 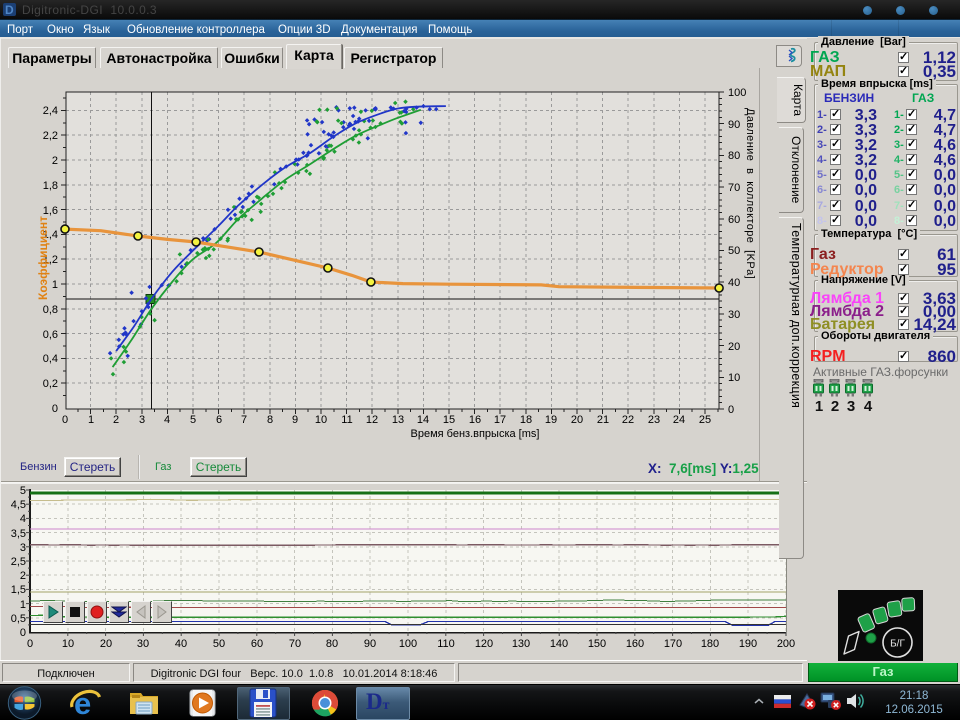 I want to click on svg-text: 5, so click(x=23, y=491).